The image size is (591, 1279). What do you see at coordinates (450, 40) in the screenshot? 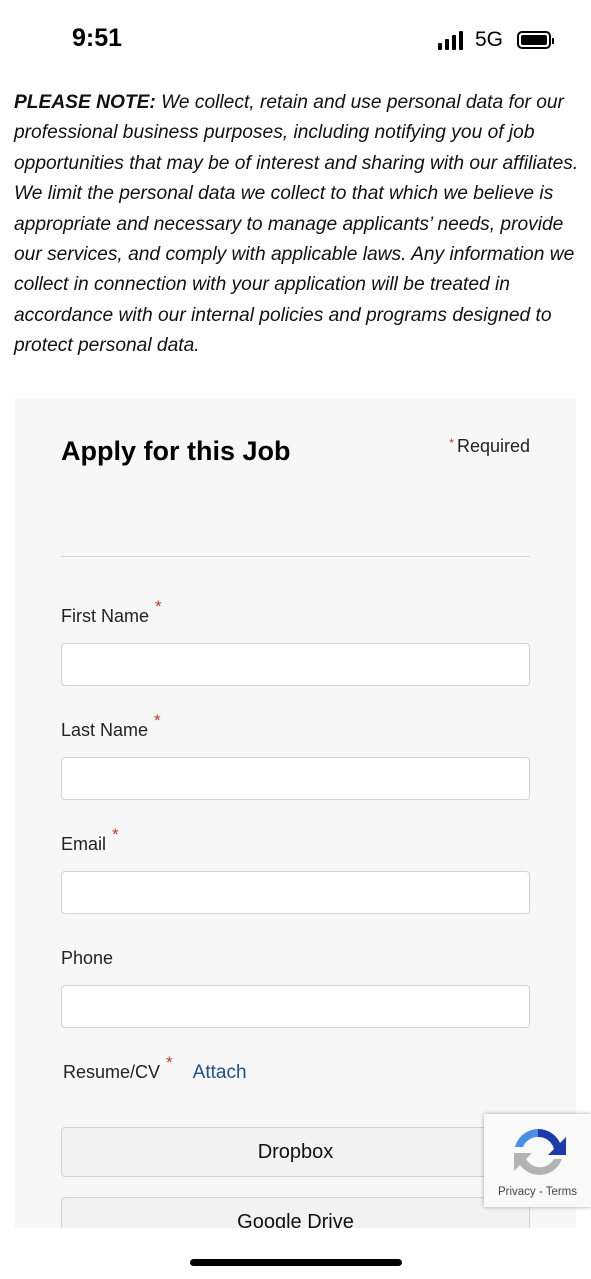
I see `signal-strength-icon` at bounding box center [450, 40].